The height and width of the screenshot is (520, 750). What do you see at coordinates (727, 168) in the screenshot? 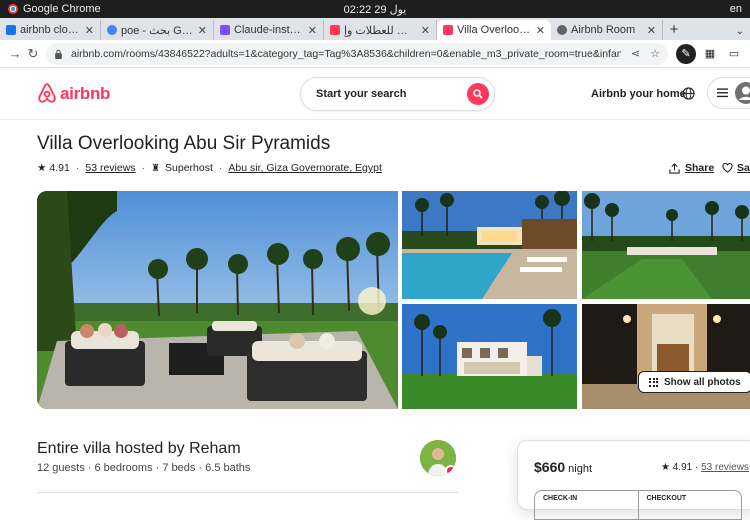
I see `heart-icon` at bounding box center [727, 168].